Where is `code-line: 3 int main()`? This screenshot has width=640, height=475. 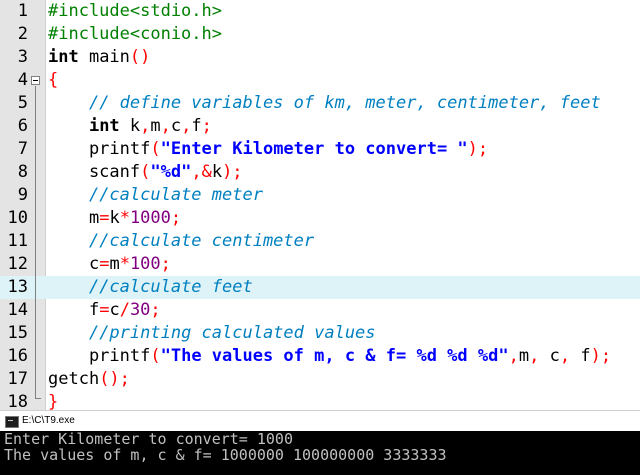 code-line: 3 int main() is located at coordinates (320, 57).